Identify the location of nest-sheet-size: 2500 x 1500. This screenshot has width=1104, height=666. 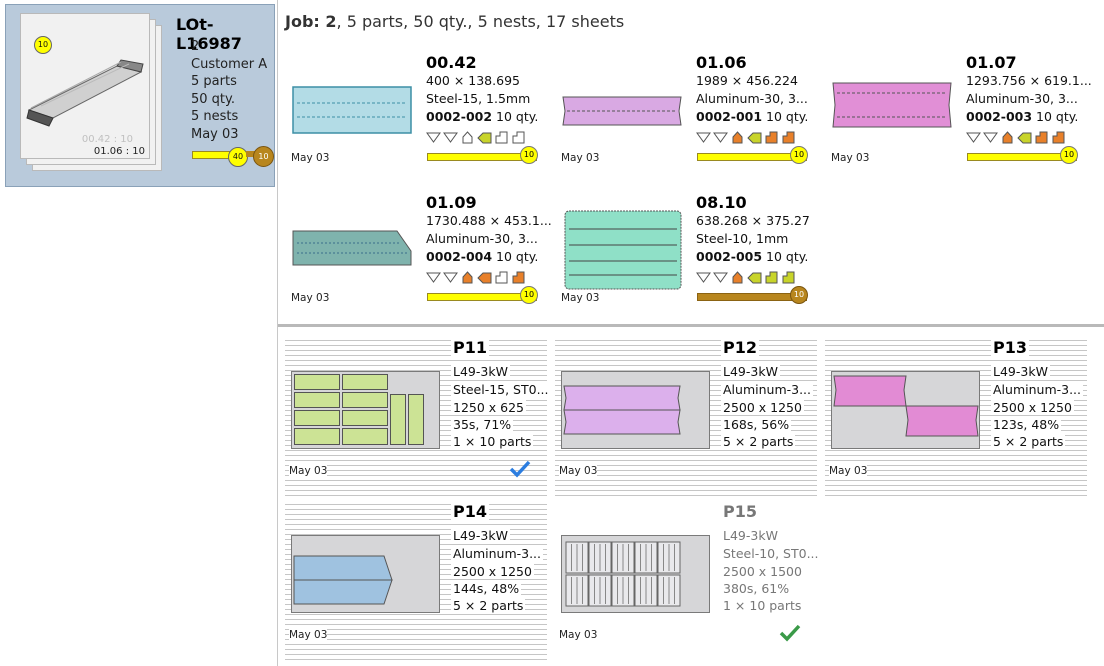
(762, 571).